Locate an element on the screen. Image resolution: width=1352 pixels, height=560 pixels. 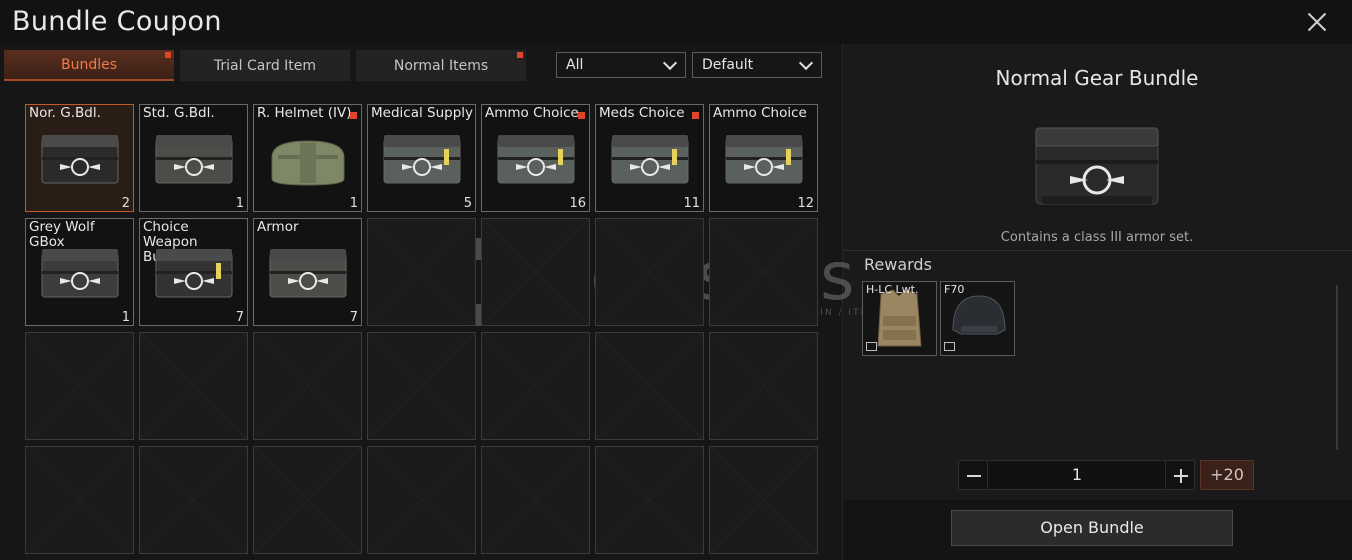
item-name: Std. G.Bdl. is located at coordinates (179, 113).